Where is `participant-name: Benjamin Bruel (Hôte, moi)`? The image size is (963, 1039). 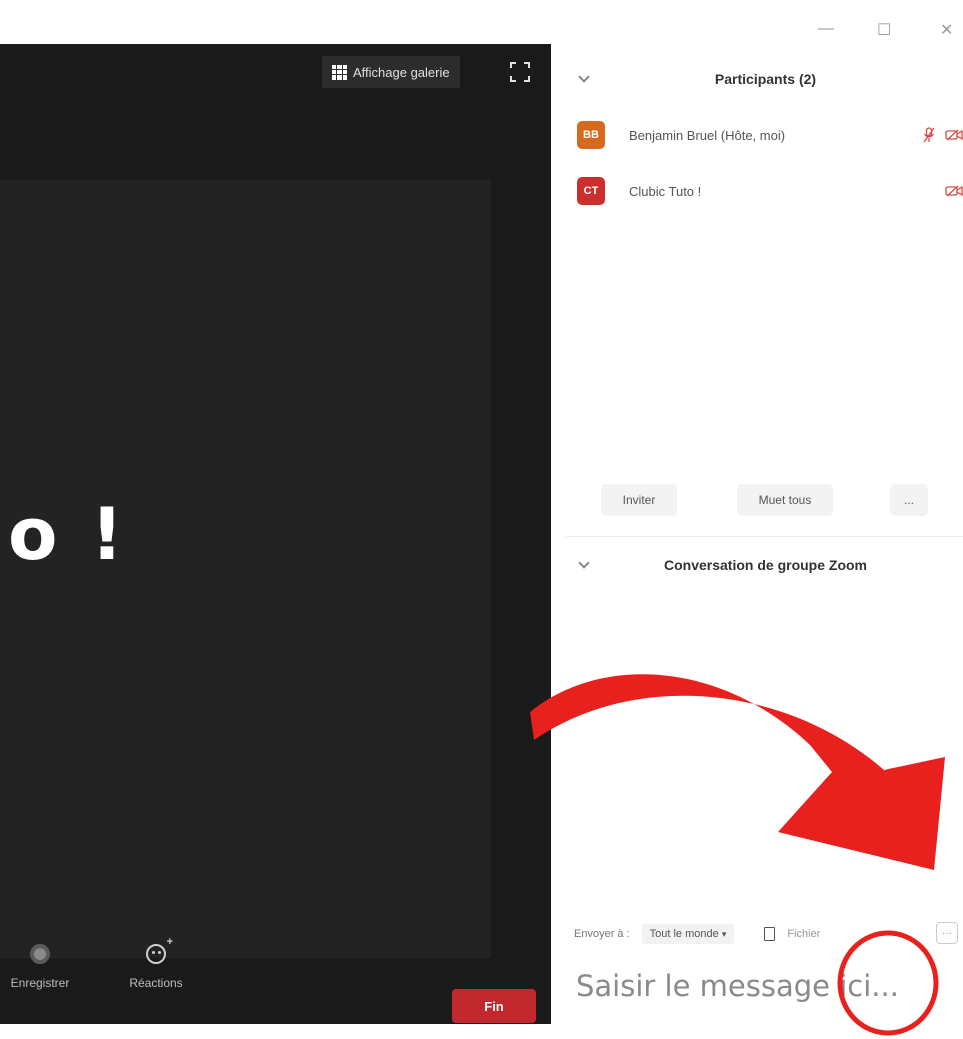 participant-name: Benjamin Bruel (Hôte, moi) is located at coordinates (707, 135).